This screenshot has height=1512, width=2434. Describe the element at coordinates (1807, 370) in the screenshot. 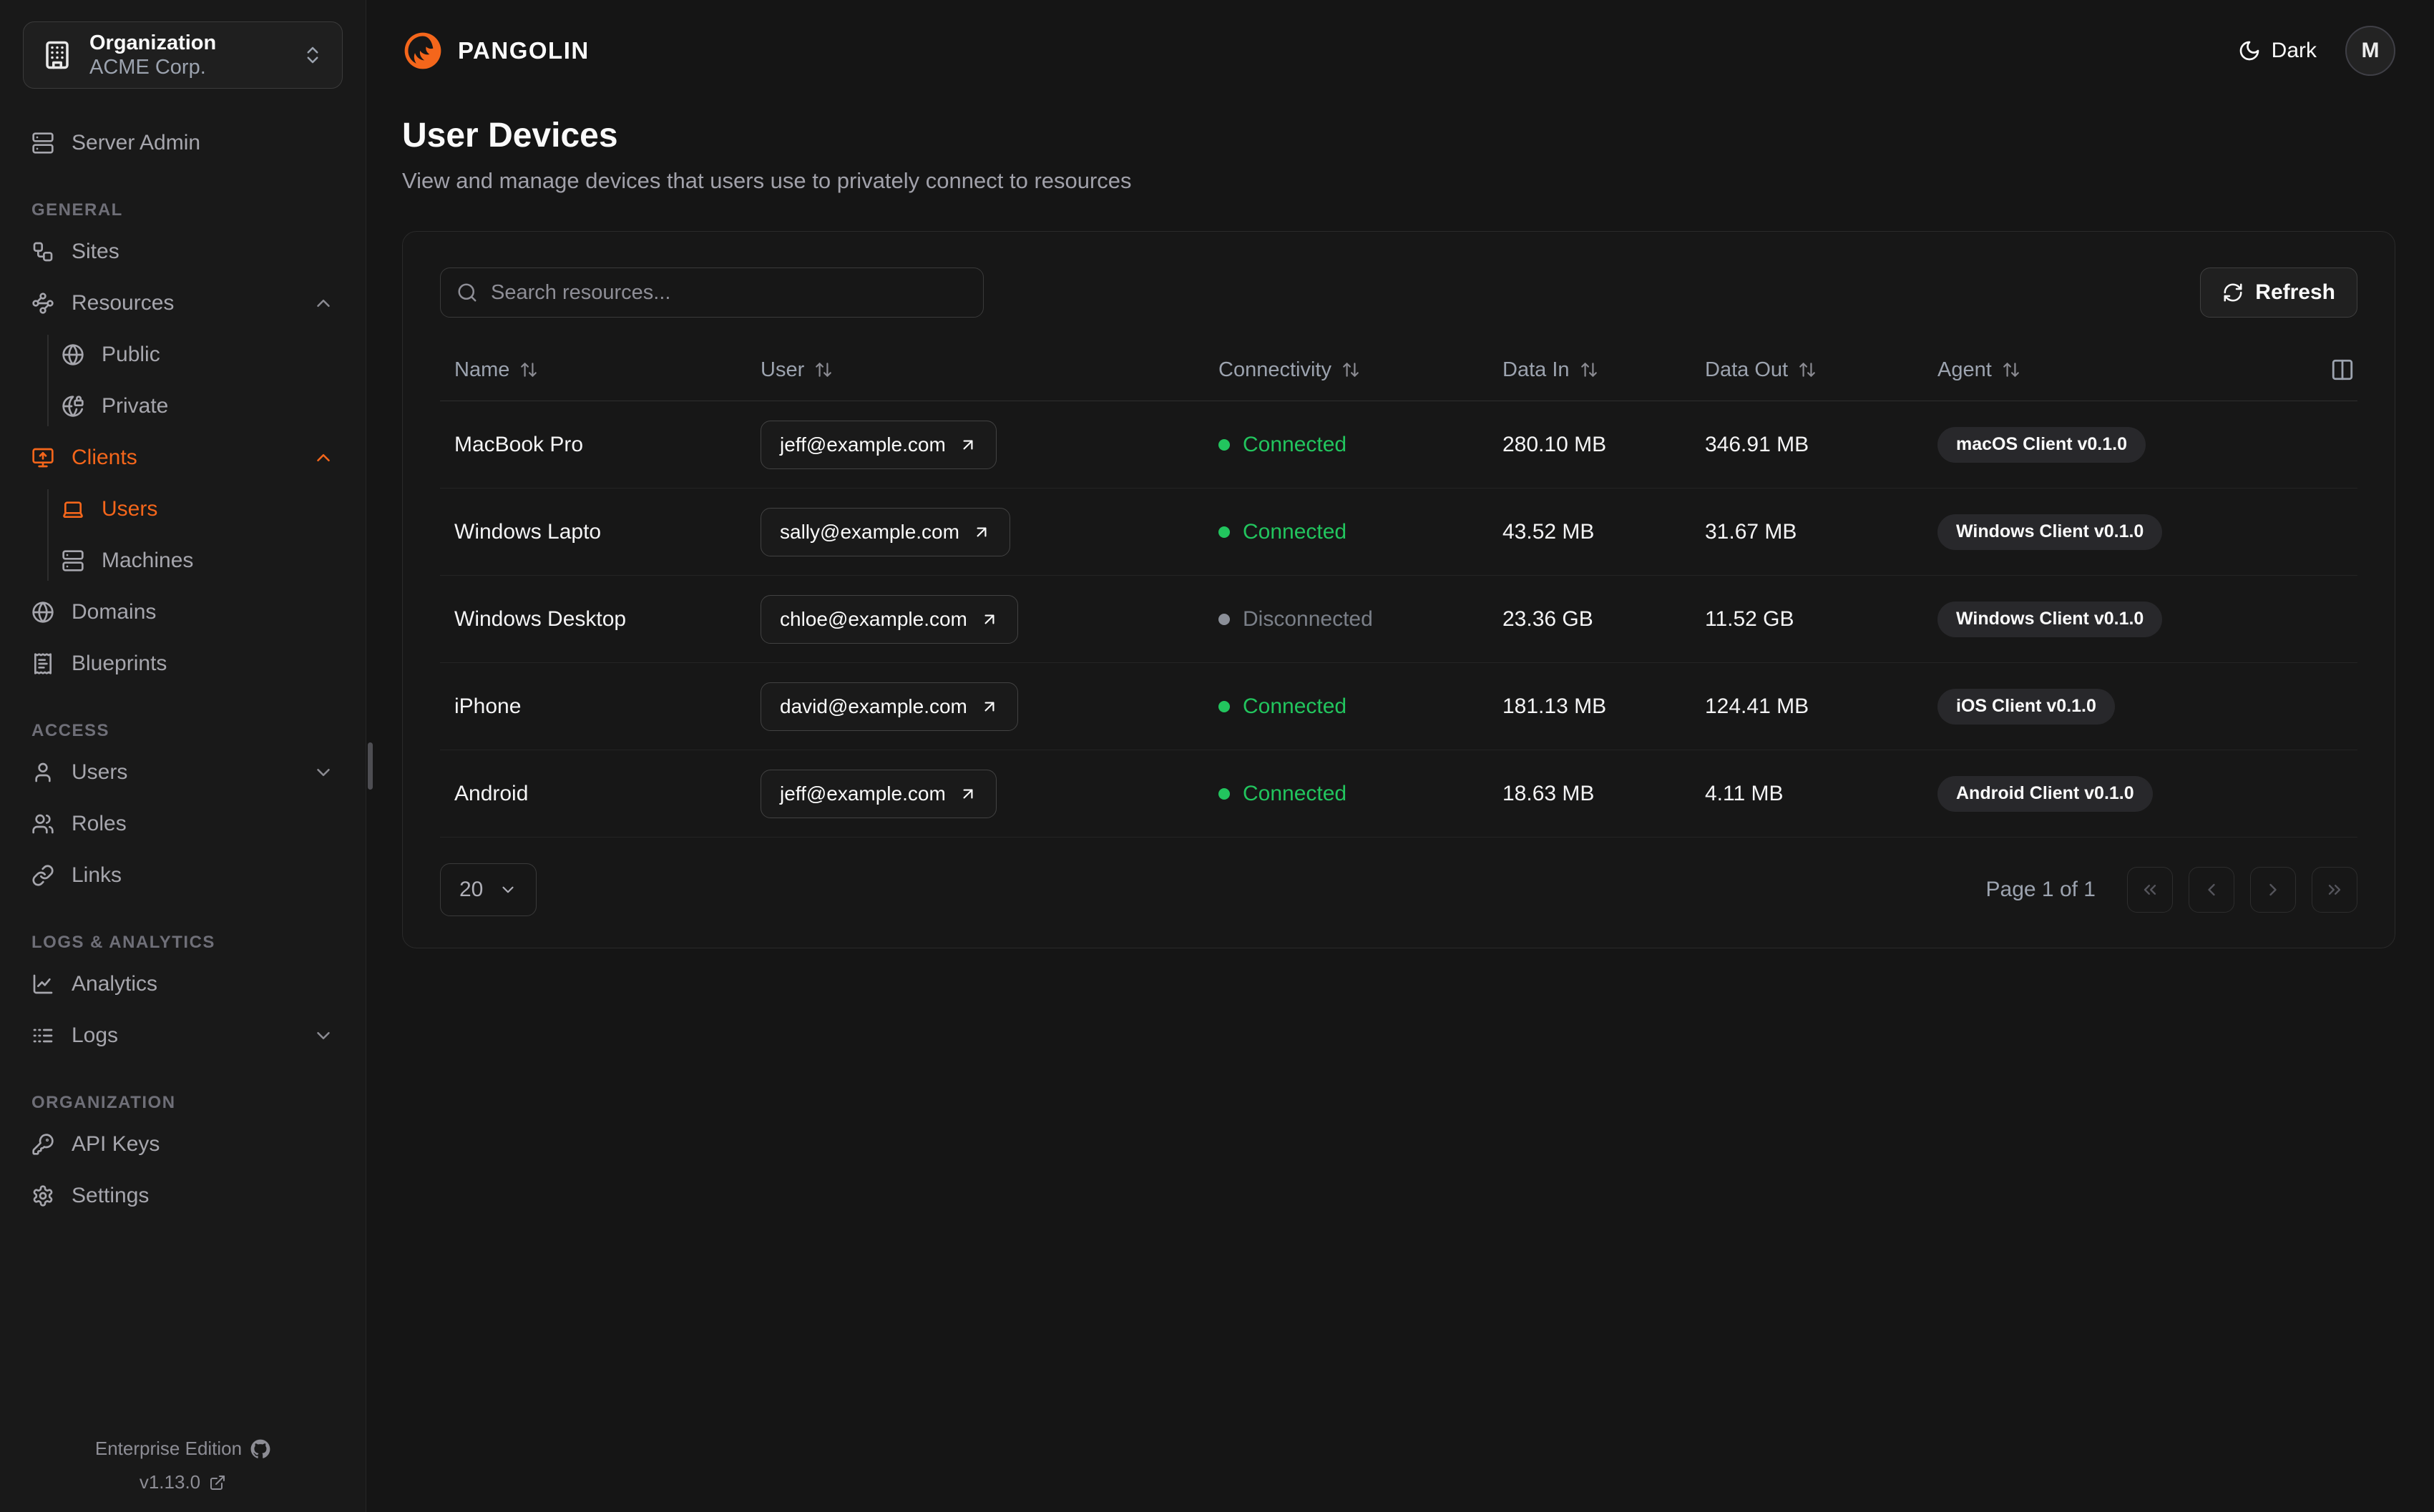

I see `column-header-data-out: Data Out` at that location.